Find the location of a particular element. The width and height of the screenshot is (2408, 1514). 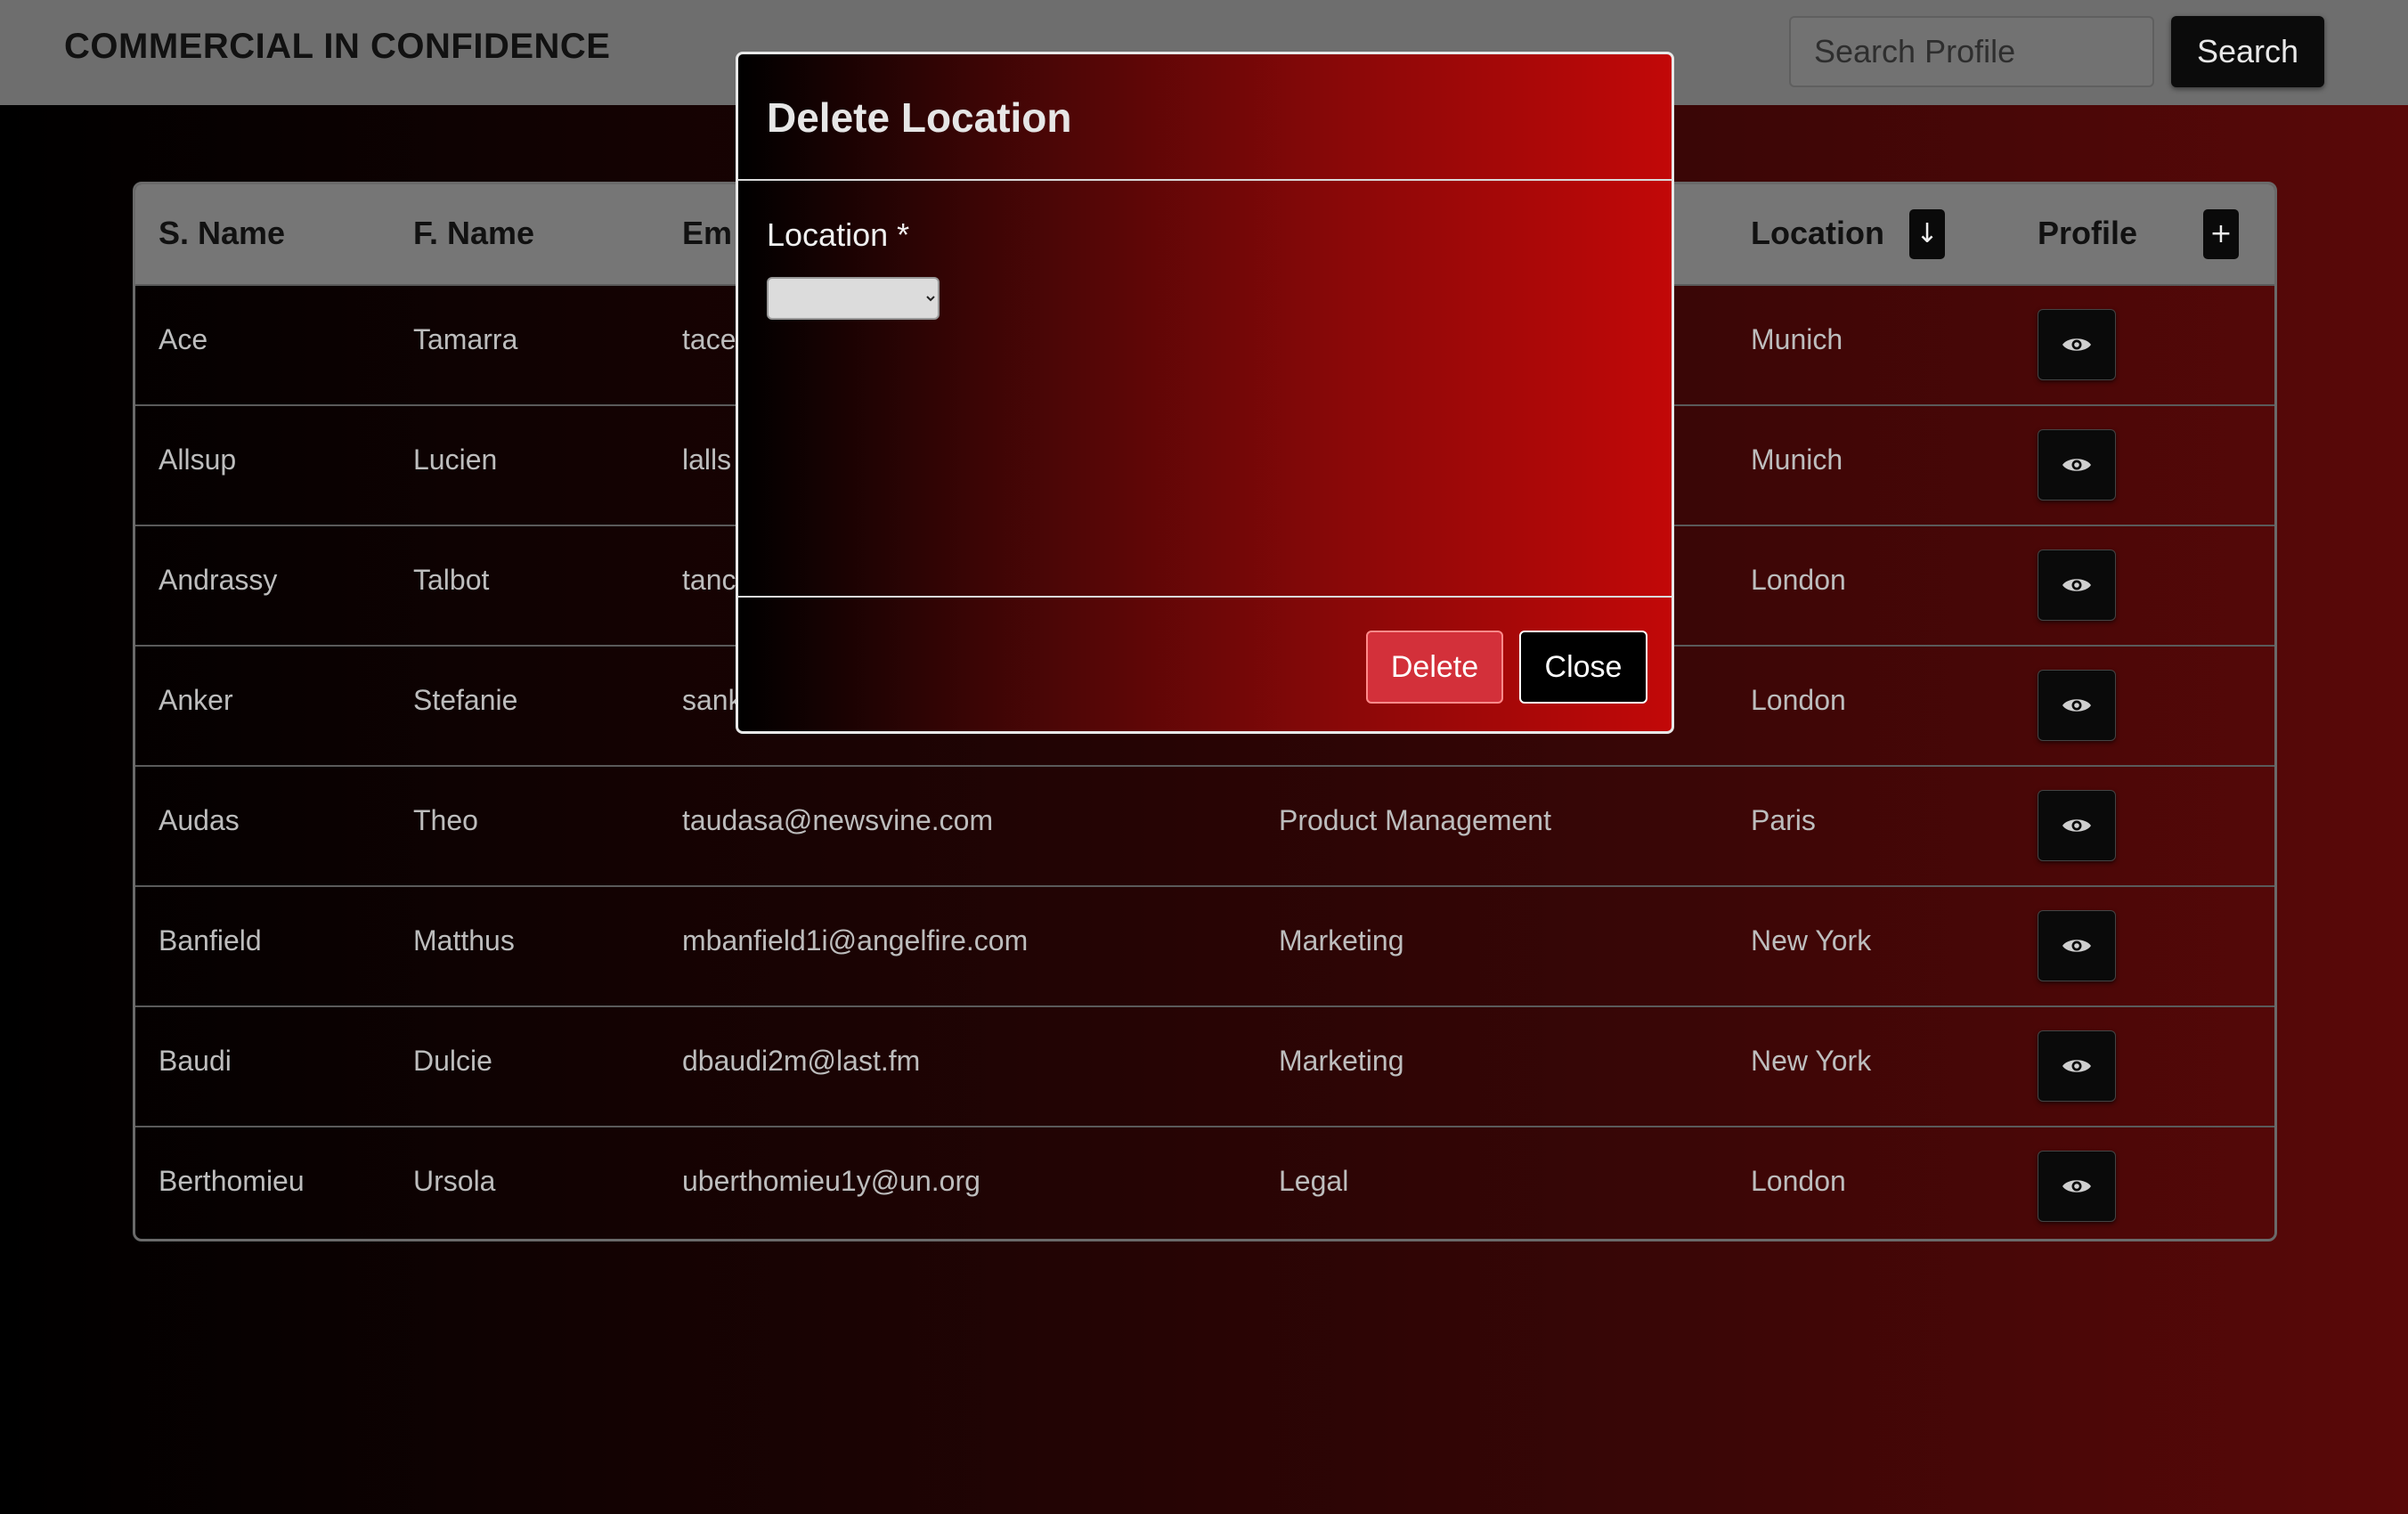

cell-surname: Audas is located at coordinates (199, 820).